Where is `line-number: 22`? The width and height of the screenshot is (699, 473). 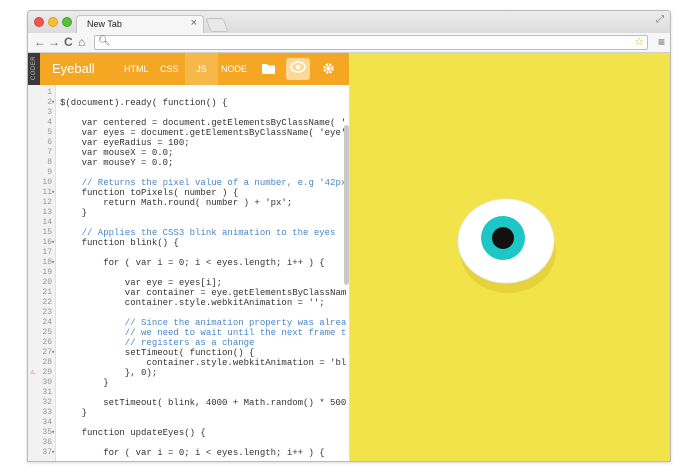
line-number: 22 is located at coordinates (47, 302).